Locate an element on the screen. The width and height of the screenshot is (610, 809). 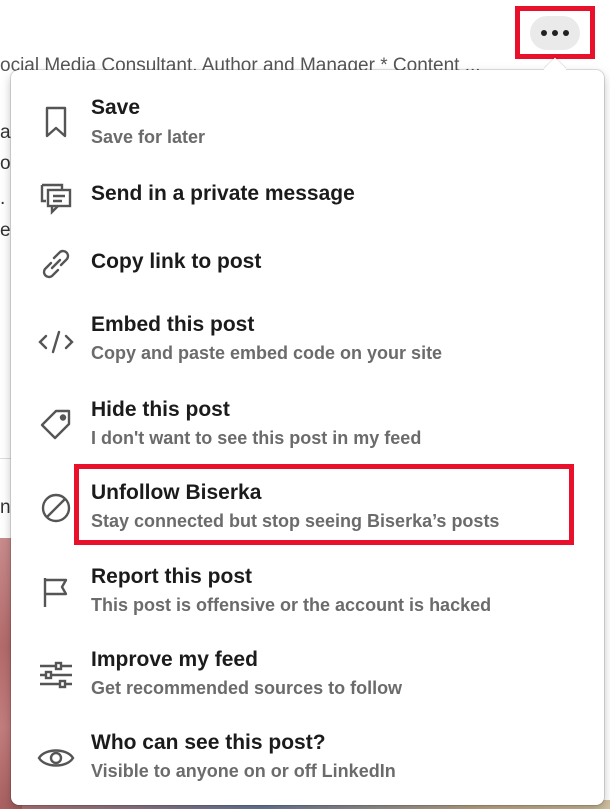
menu-item-subtitle: Save for later is located at coordinates (148, 137).